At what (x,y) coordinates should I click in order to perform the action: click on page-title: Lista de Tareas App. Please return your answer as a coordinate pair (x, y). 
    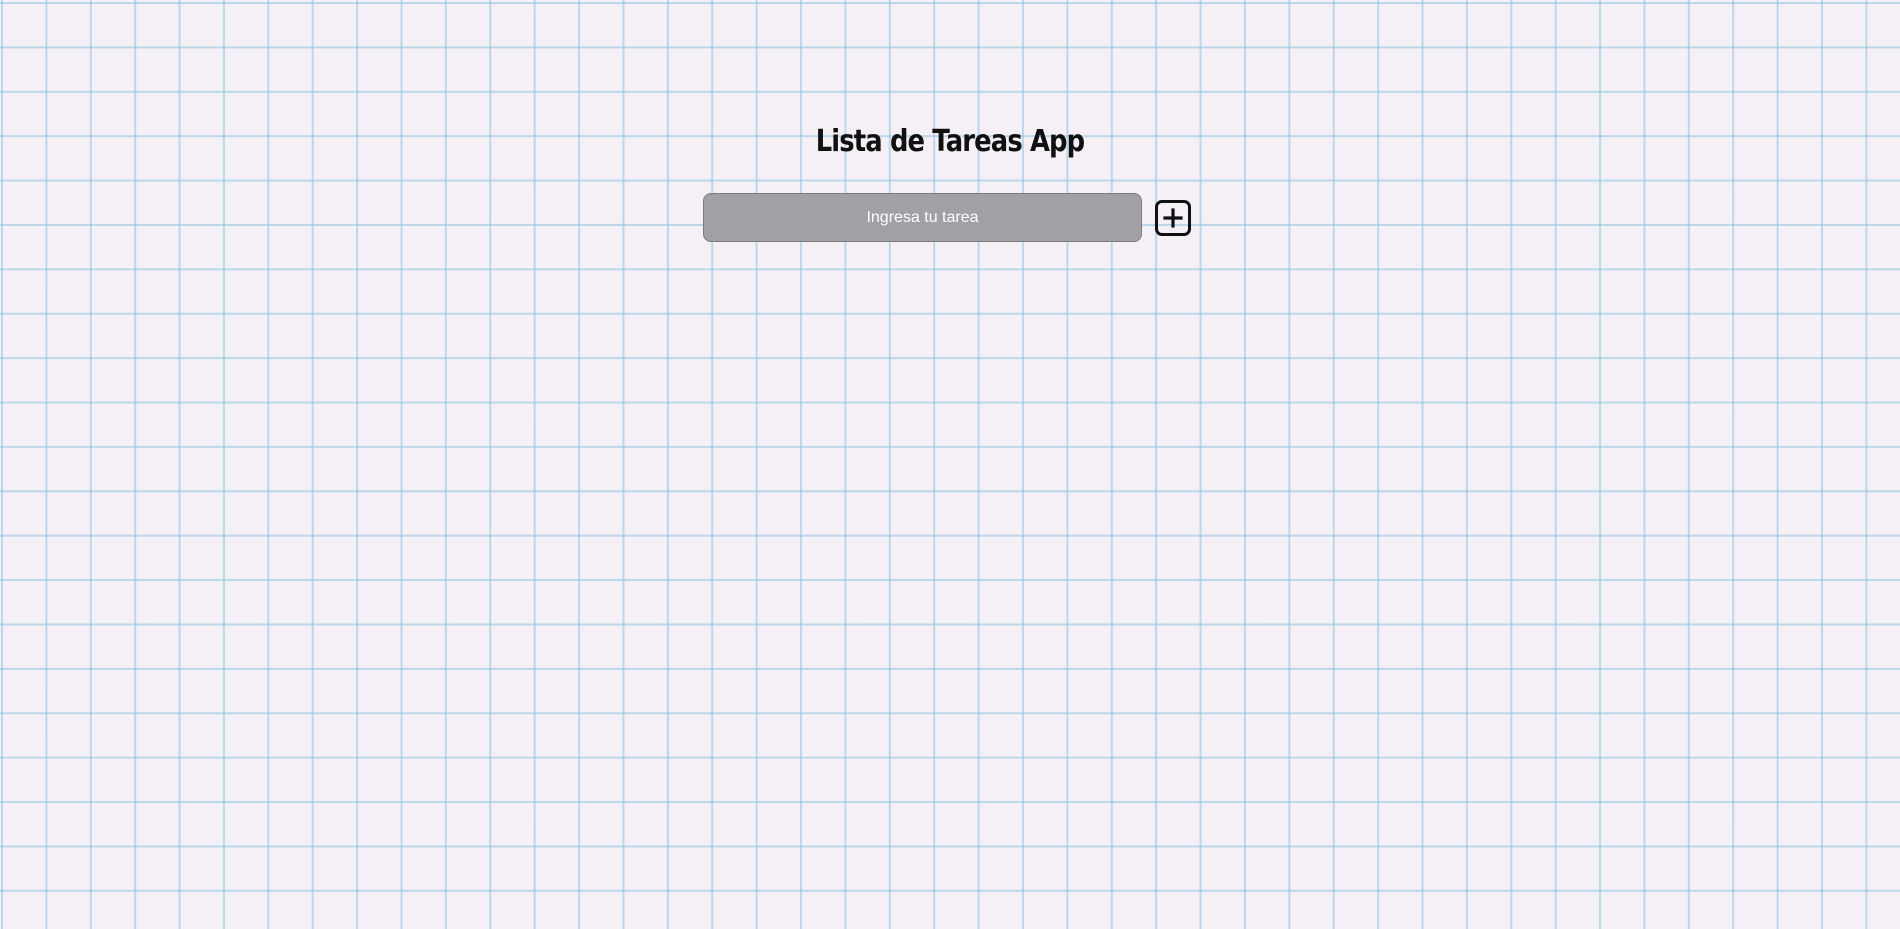
    Looking at the image, I should click on (950, 141).